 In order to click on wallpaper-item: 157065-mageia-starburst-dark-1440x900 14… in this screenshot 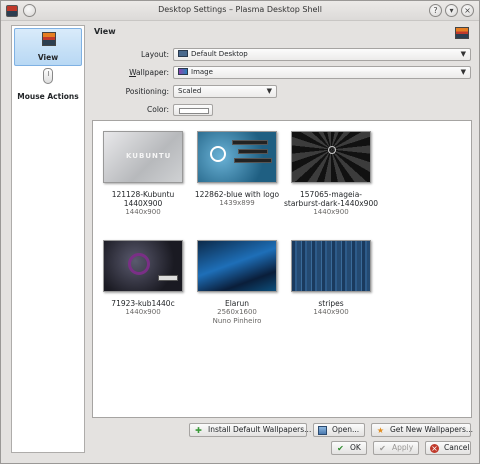, I will do `click(331, 174)`.